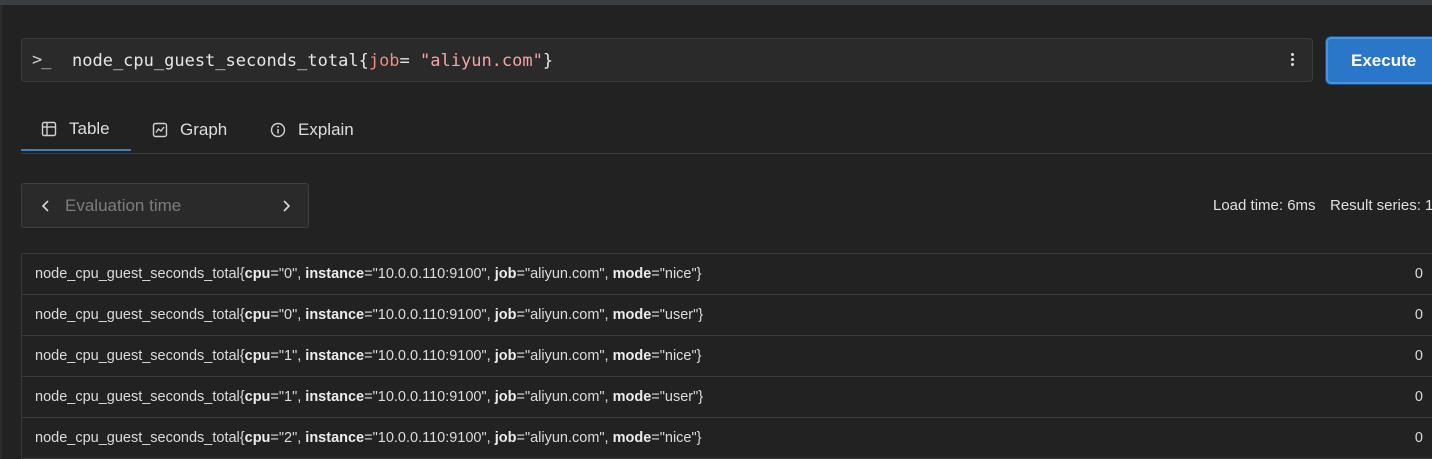 The image size is (1432, 459). I want to click on query-label-name: job, so click(384, 61).